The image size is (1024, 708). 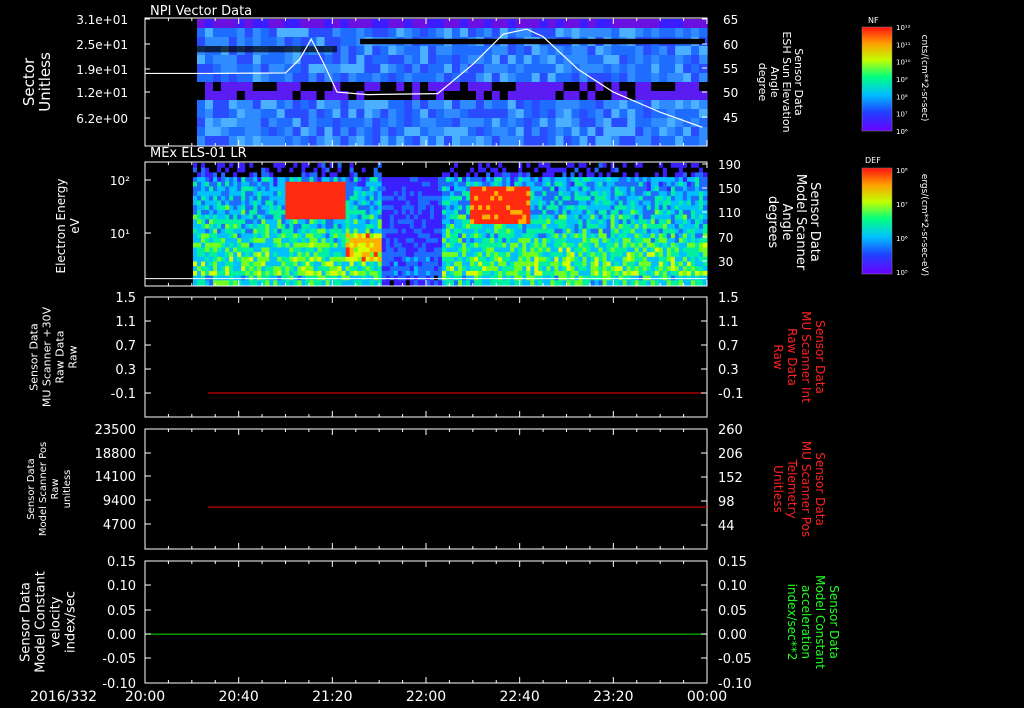 I want to click on els-ytick-right-label: 70, so click(x=725, y=238).